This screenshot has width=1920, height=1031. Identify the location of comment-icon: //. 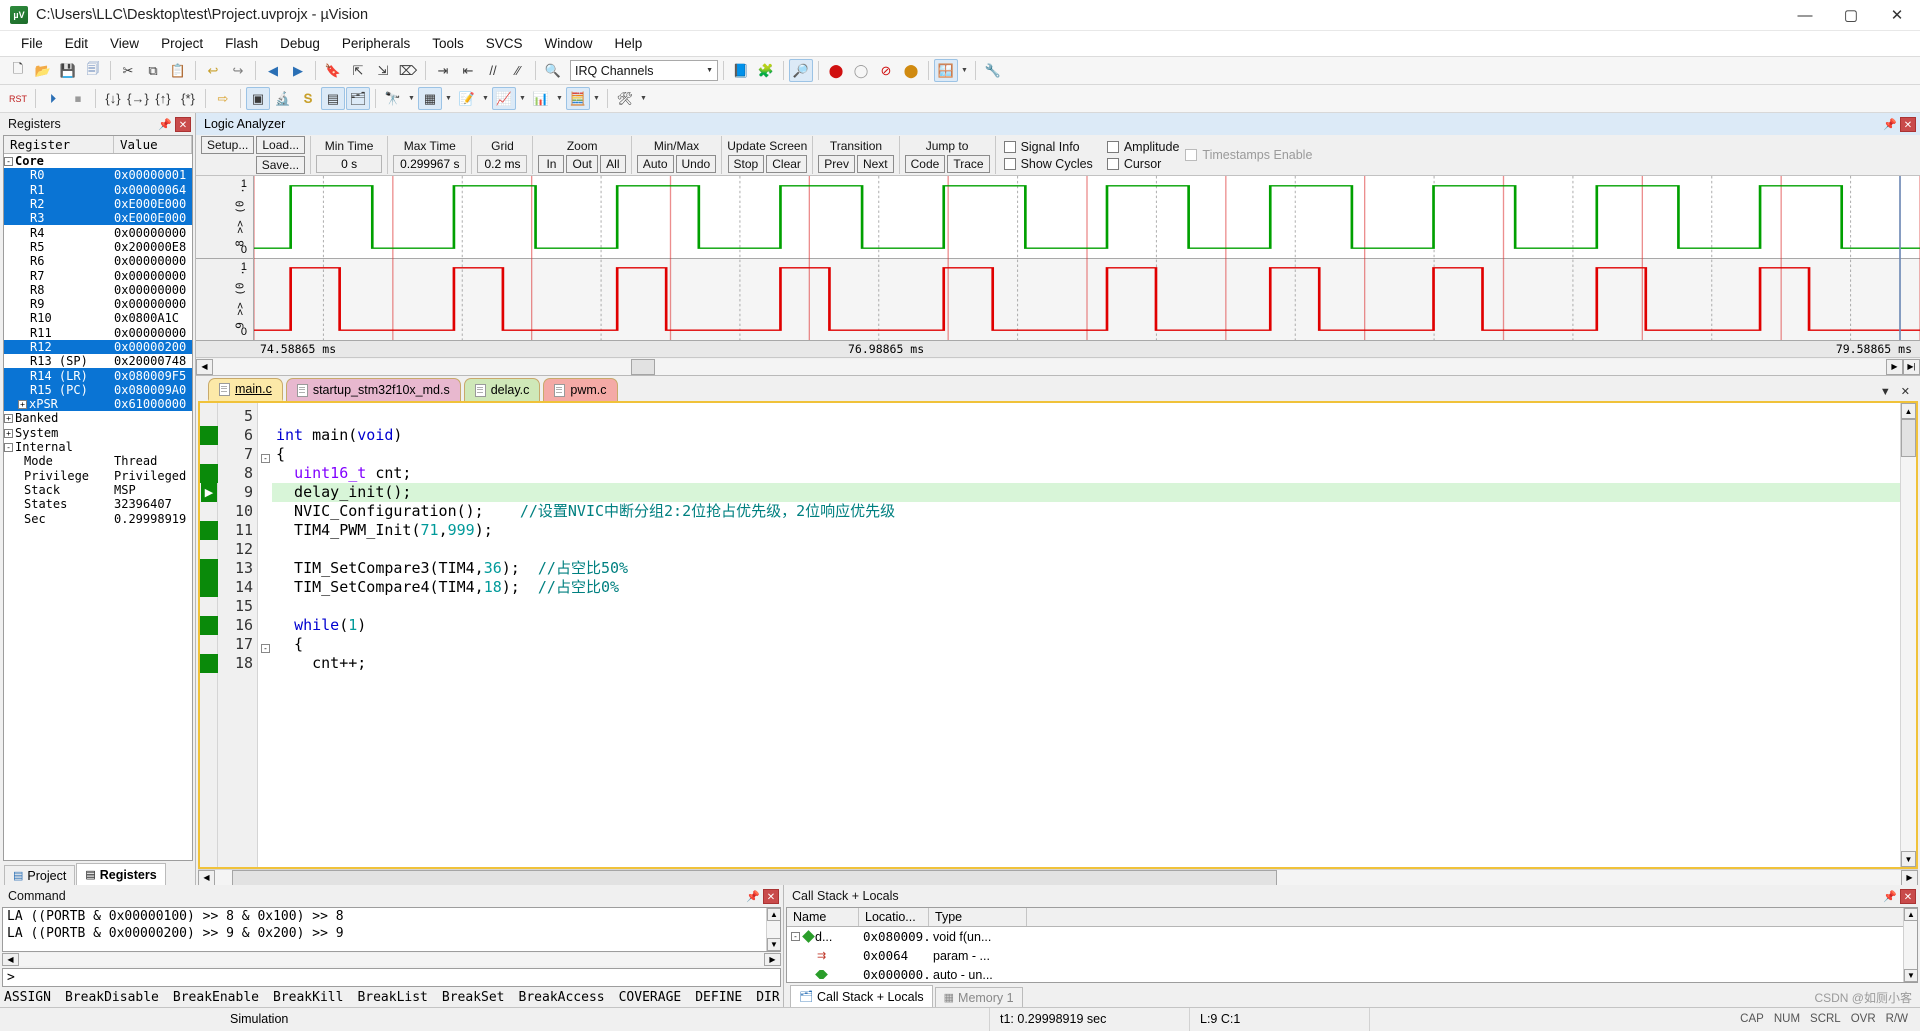
(493, 70).